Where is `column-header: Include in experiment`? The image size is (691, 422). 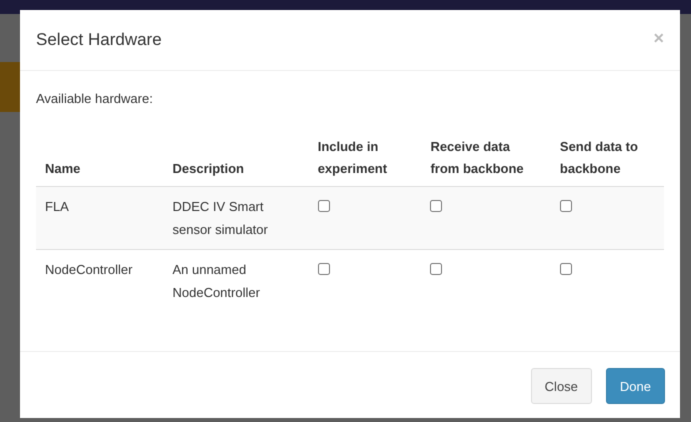
column-header: Include in experiment is located at coordinates (353, 157).